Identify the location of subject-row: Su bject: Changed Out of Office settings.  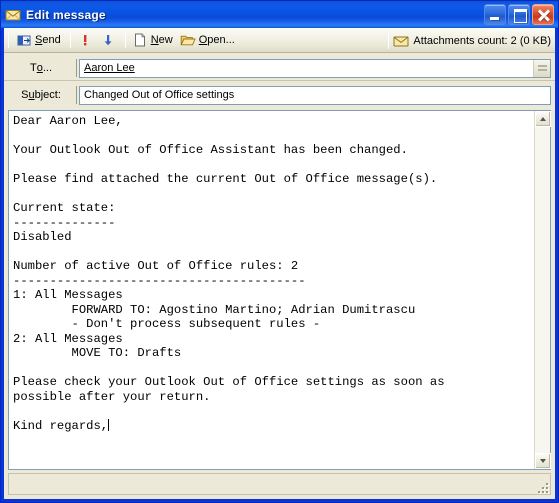
(279, 95).